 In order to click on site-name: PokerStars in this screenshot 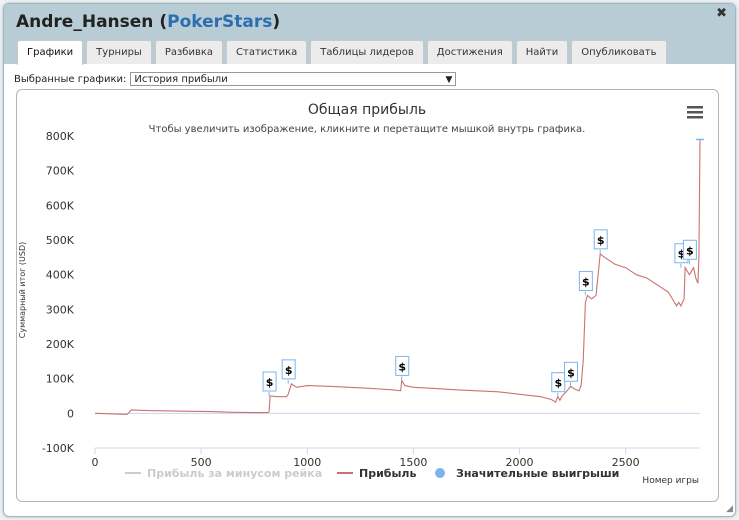, I will do `click(219, 22)`.